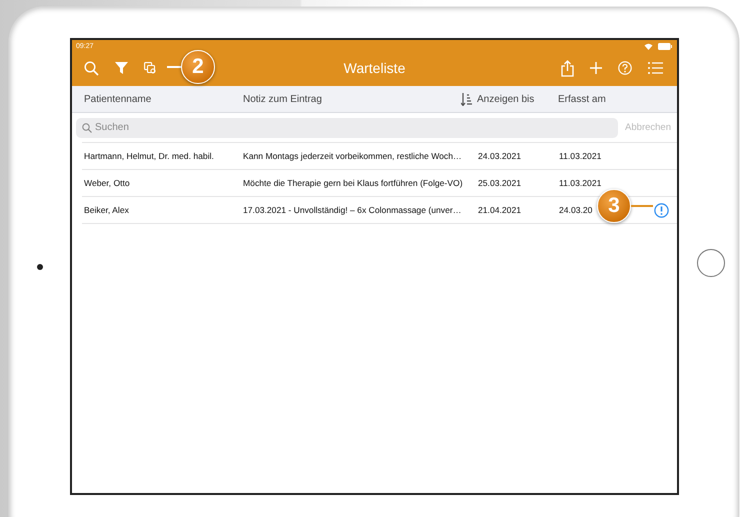  Describe the element at coordinates (576, 210) in the screenshot. I see `table-cell-text: 24.03.20` at that location.